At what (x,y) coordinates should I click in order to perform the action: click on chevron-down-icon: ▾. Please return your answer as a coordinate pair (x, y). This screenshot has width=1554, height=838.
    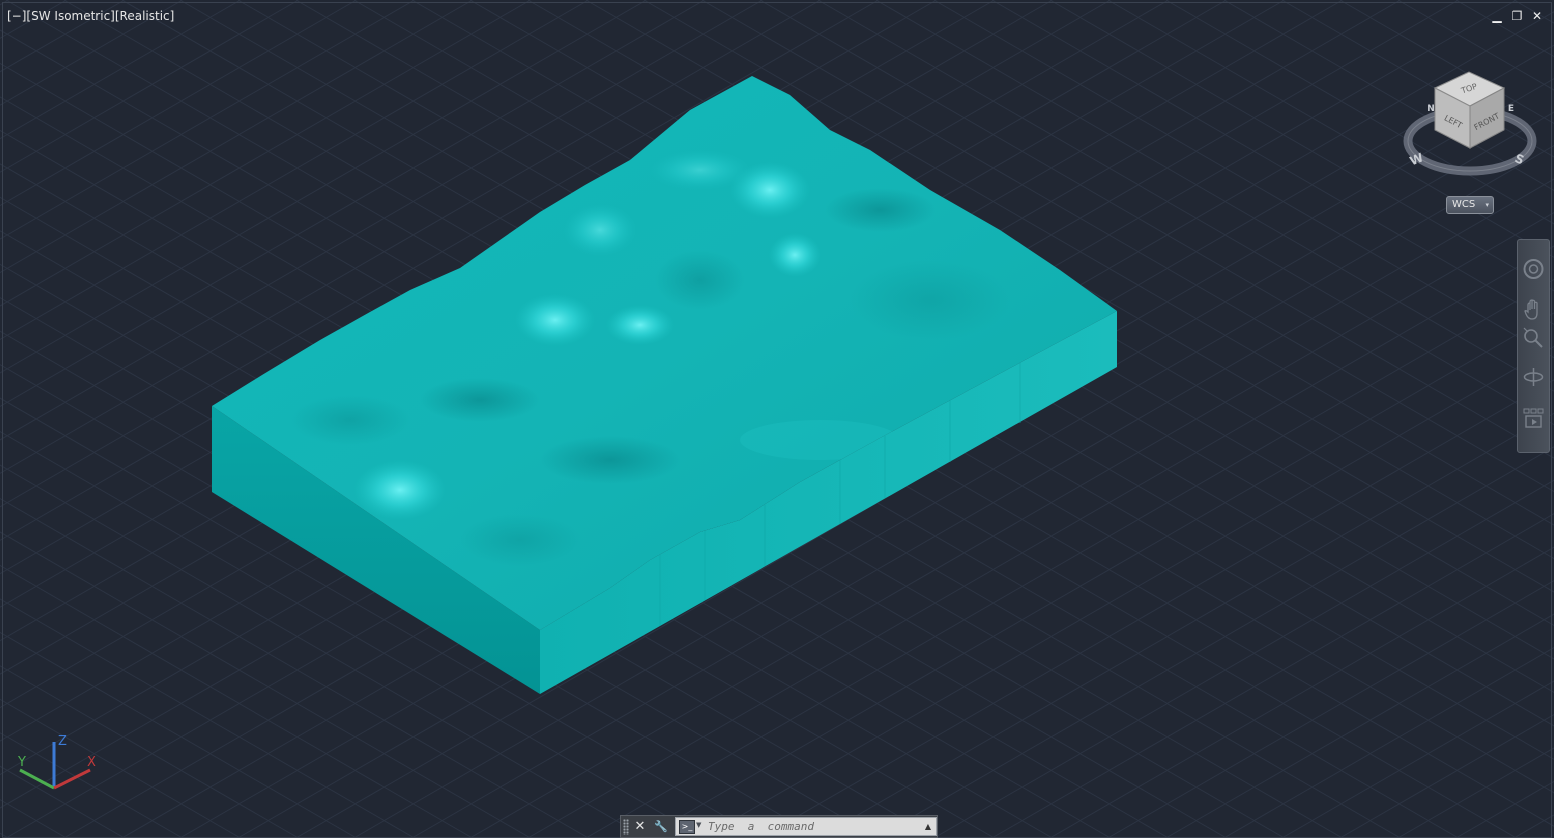
    Looking at the image, I should click on (1487, 205).